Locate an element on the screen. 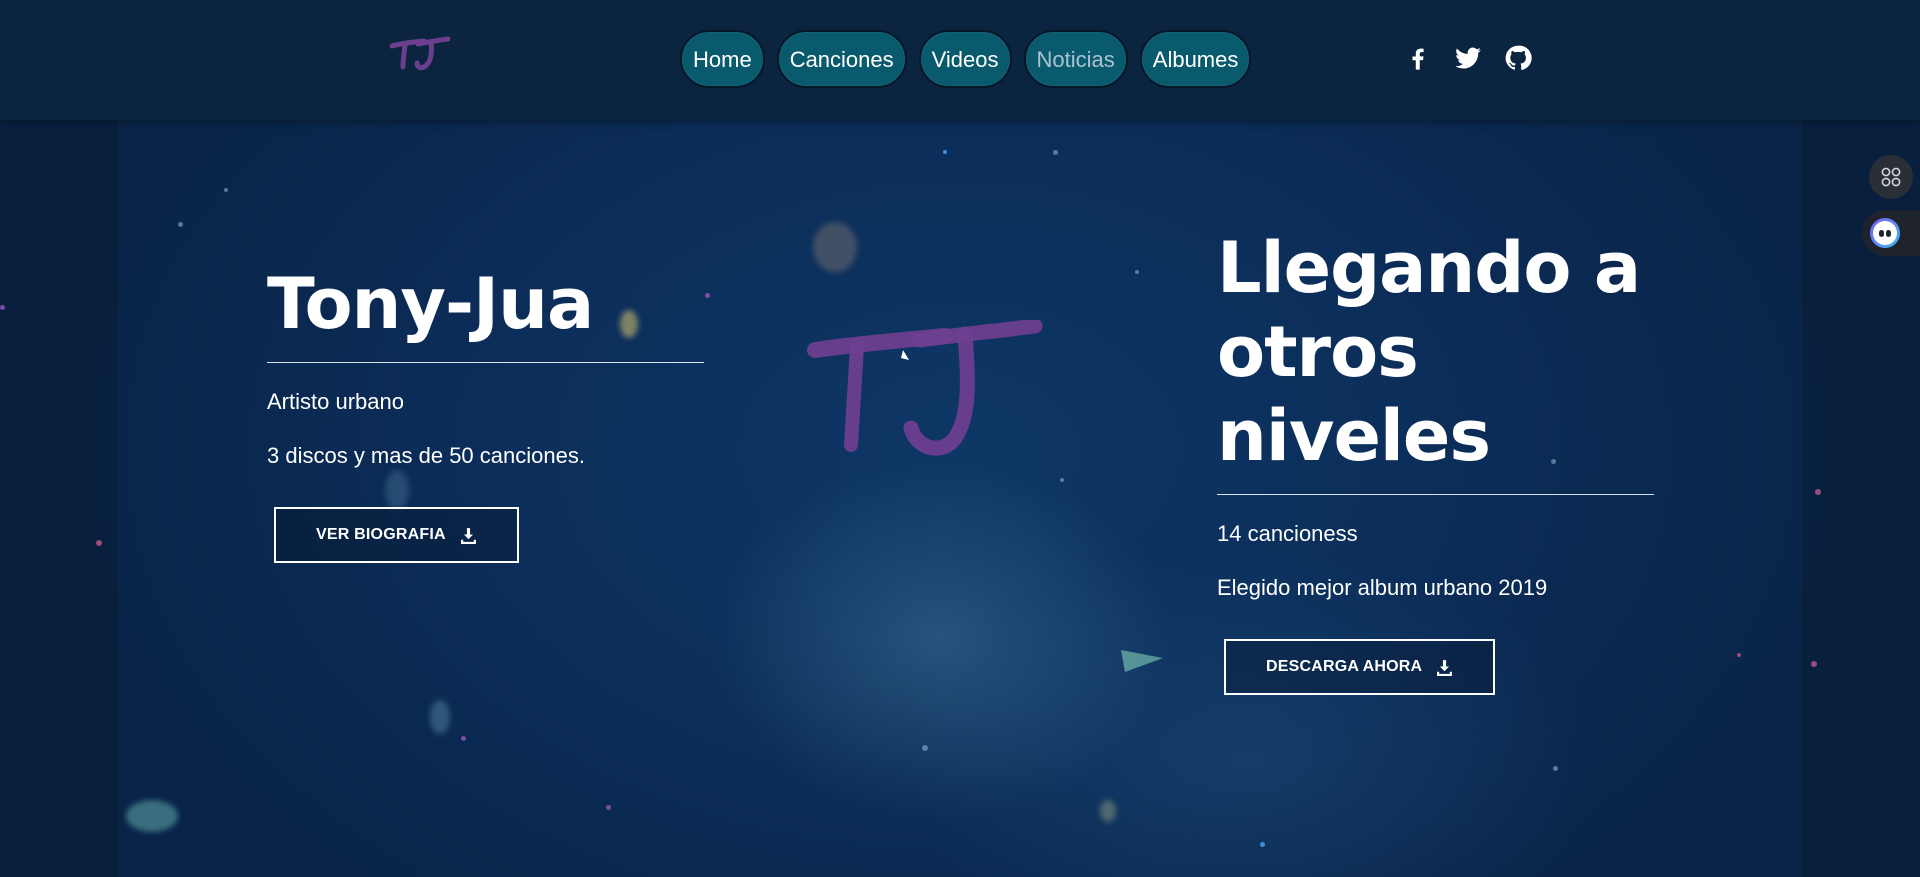 This screenshot has height=877, width=1920. twitter-icon is located at coordinates (1468, 58).